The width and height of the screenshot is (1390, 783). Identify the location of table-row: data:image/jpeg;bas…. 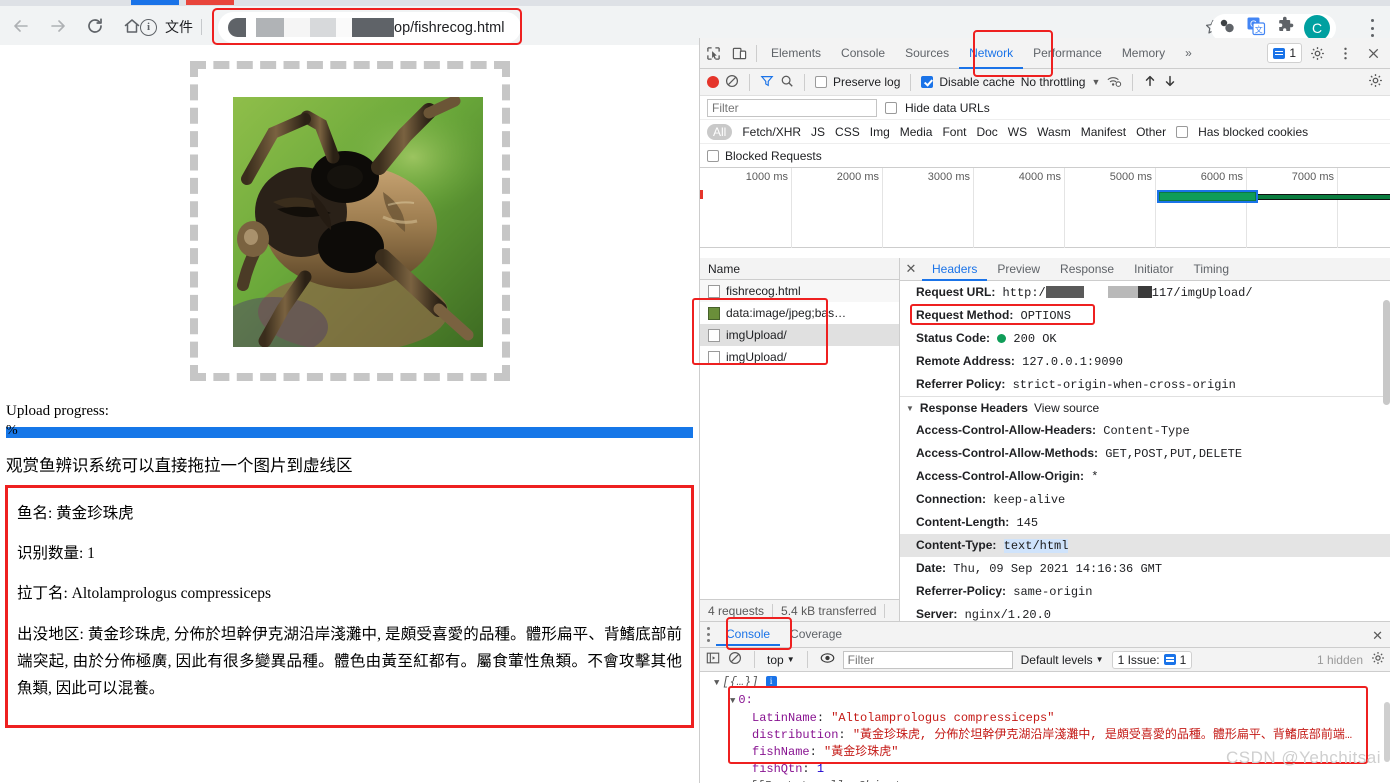
(799, 313).